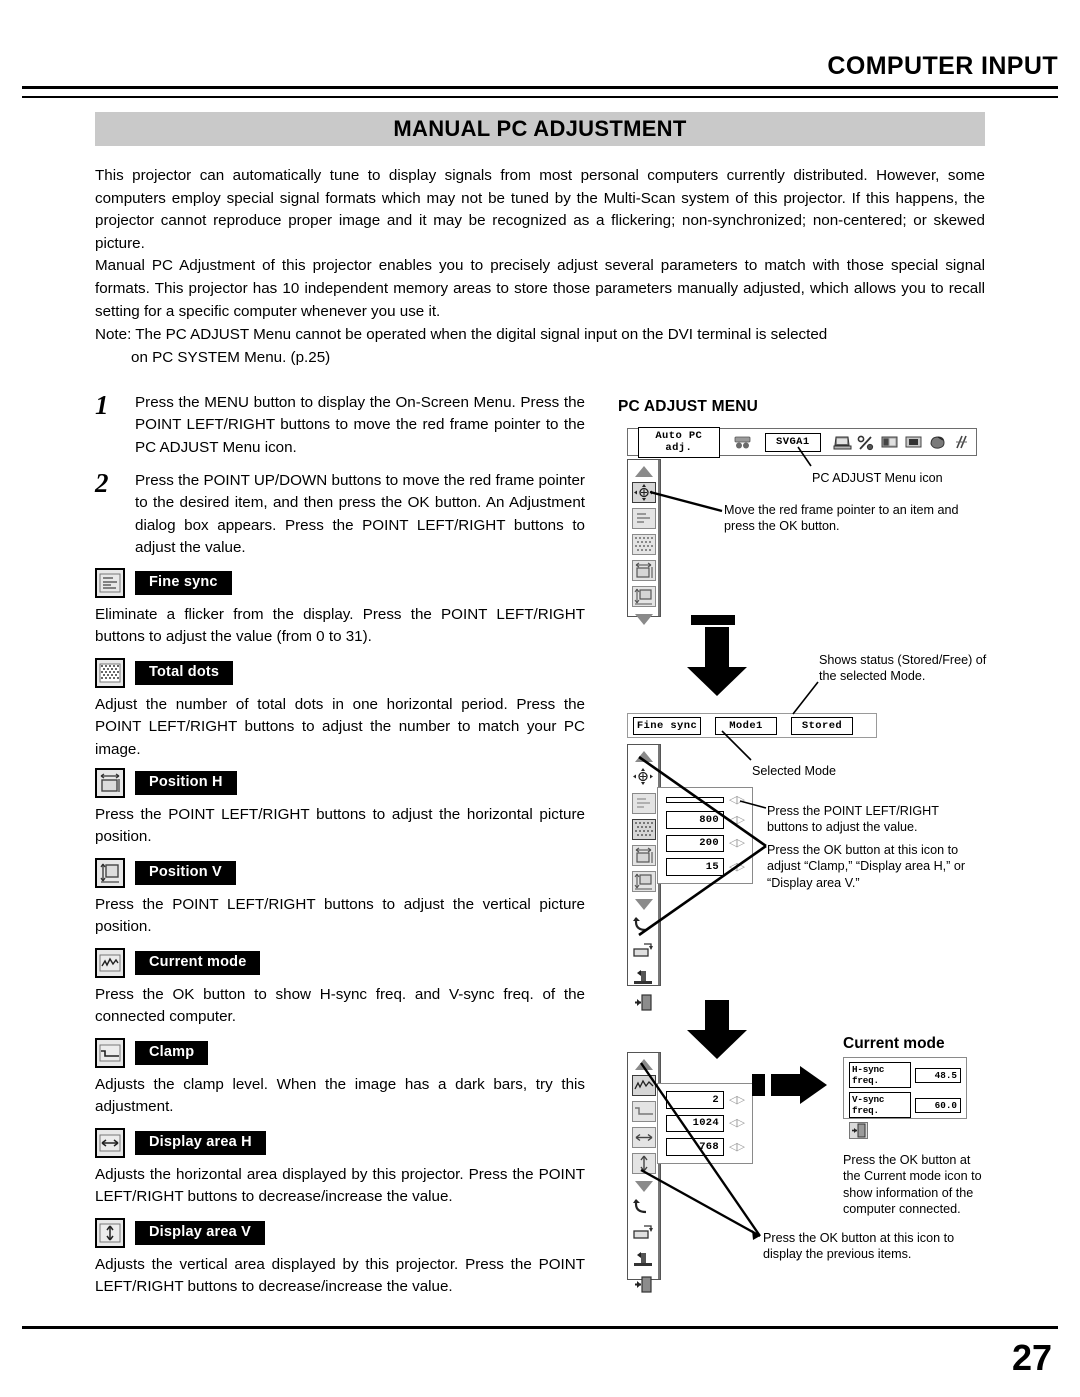 The image size is (1080, 1397). Describe the element at coordinates (102, 405) in the screenshot. I see `step-1-number: 1` at that location.